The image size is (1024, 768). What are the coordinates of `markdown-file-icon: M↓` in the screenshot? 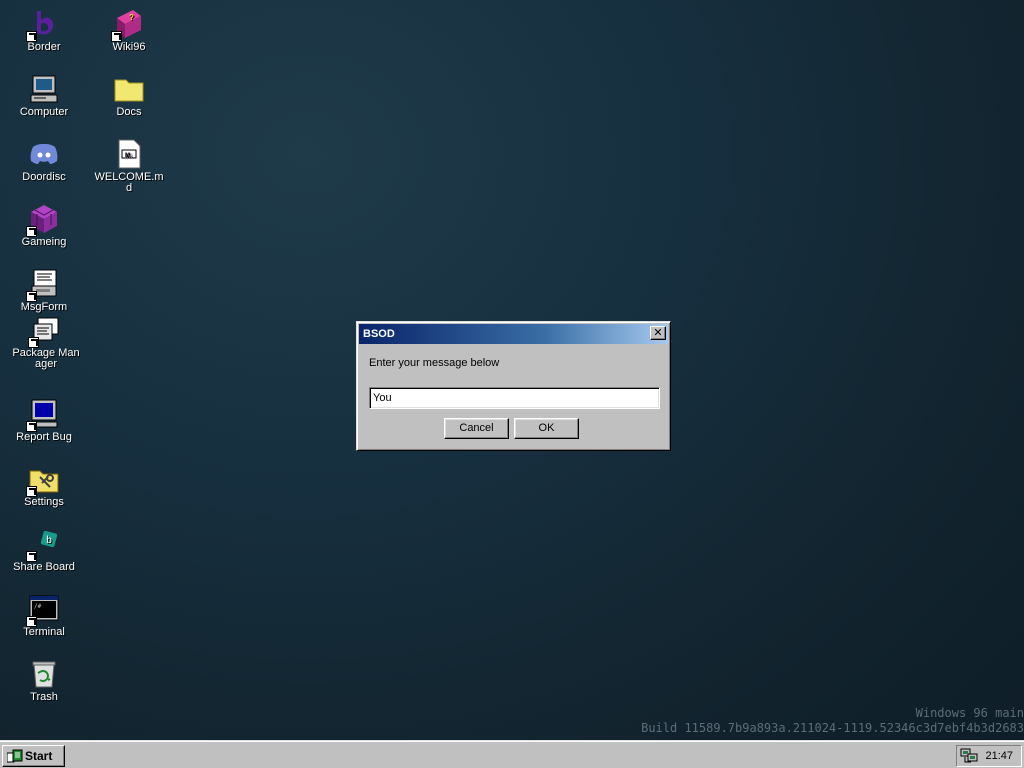 It's located at (129, 154).